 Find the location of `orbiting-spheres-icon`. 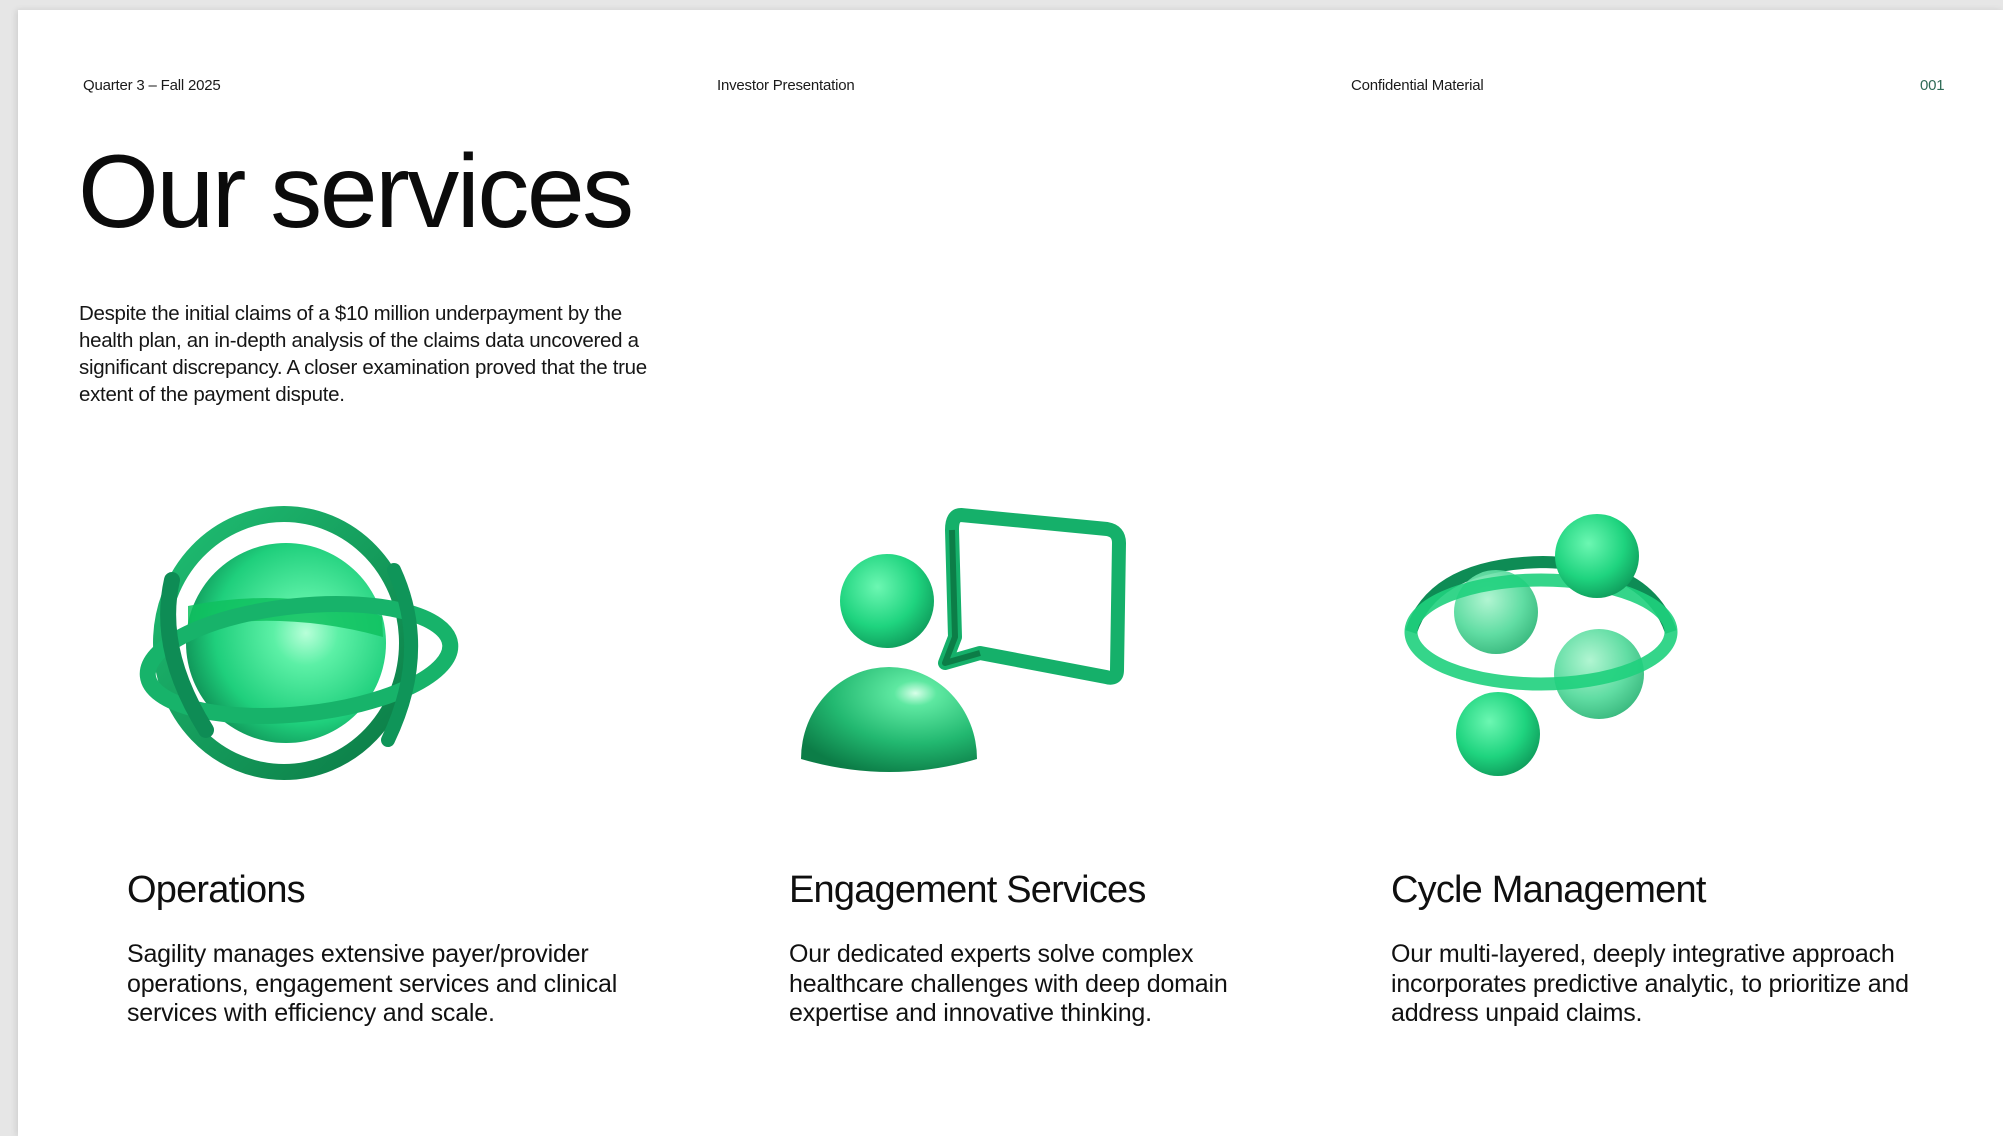

orbiting-spheres-icon is located at coordinates (1541, 645).